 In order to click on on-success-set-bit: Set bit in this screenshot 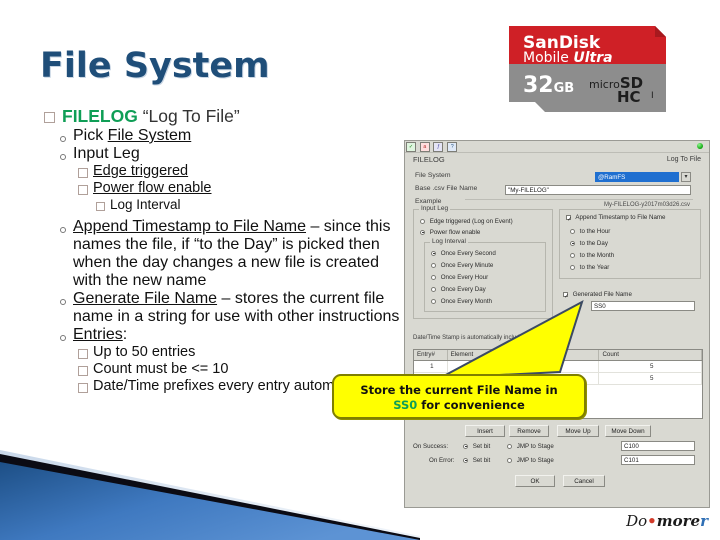, I will do `click(476, 446)`.